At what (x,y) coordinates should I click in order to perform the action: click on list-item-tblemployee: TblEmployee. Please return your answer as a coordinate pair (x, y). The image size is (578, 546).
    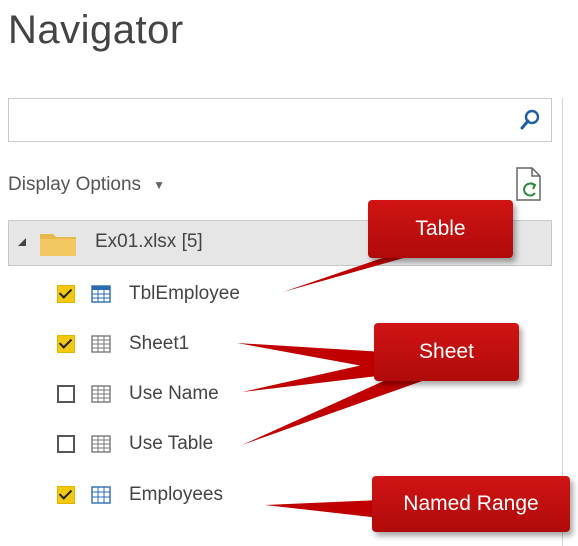
    Looking at the image, I should click on (148, 294).